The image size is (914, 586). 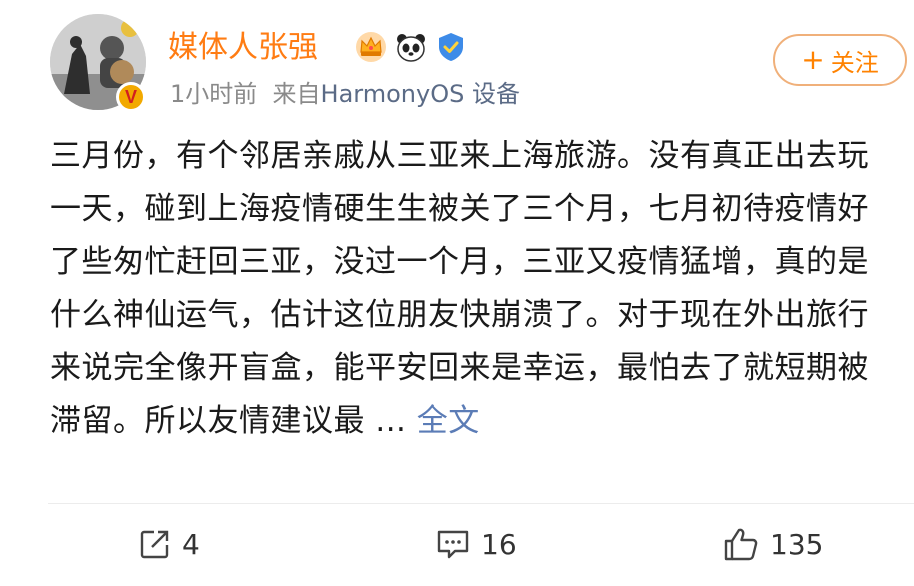 What do you see at coordinates (154, 544) in the screenshot?
I see `repost-icon` at bounding box center [154, 544].